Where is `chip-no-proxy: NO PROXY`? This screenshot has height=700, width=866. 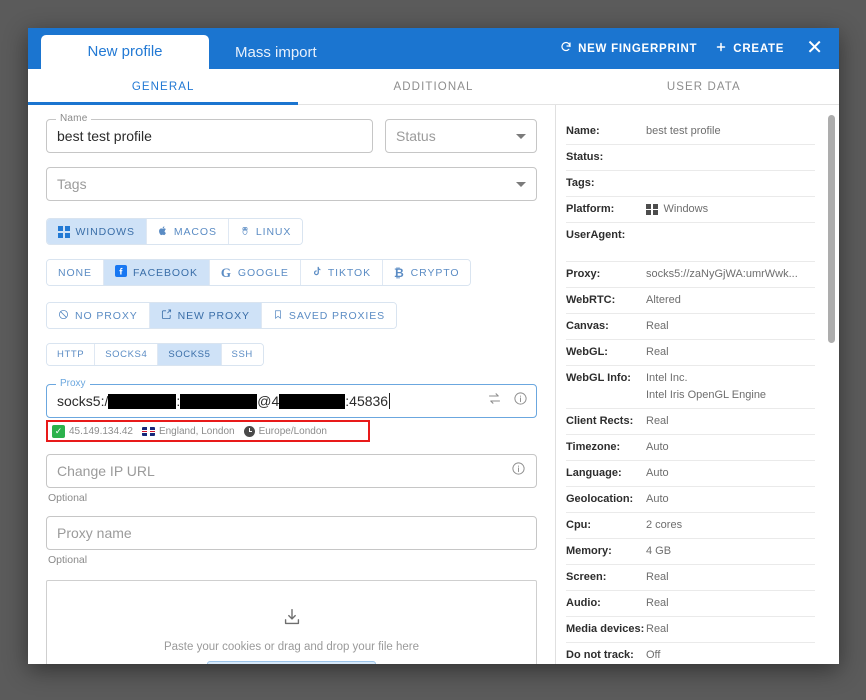
chip-no-proxy: NO PROXY is located at coordinates (98, 316).